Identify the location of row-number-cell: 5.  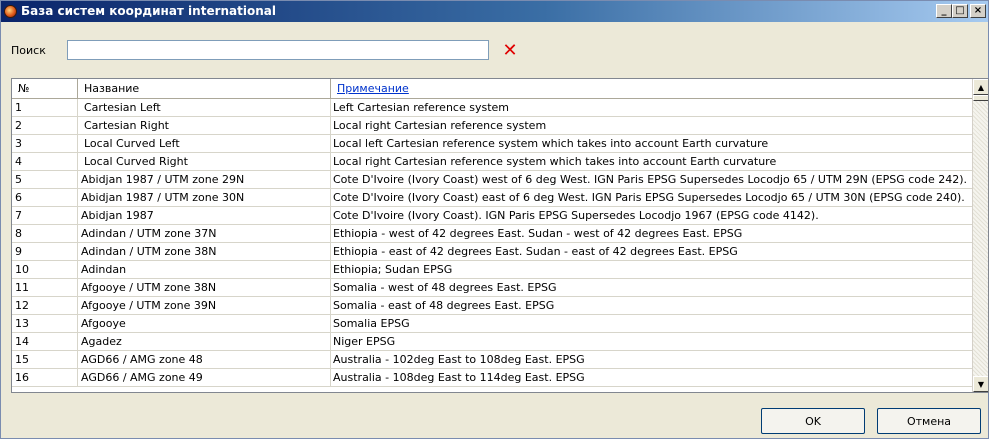
(45, 180).